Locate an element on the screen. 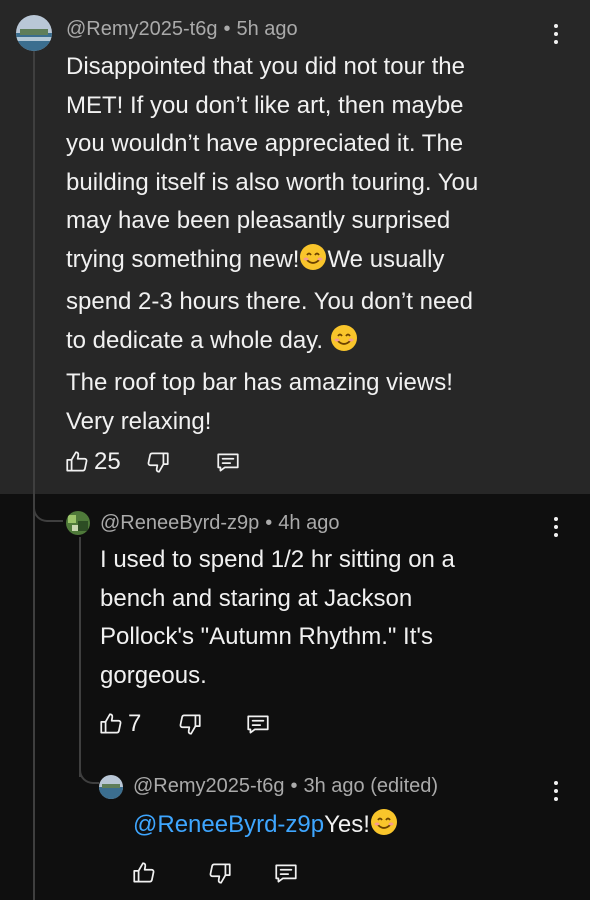 This screenshot has width=590, height=900. reply-actions is located at coordinates (215, 873).